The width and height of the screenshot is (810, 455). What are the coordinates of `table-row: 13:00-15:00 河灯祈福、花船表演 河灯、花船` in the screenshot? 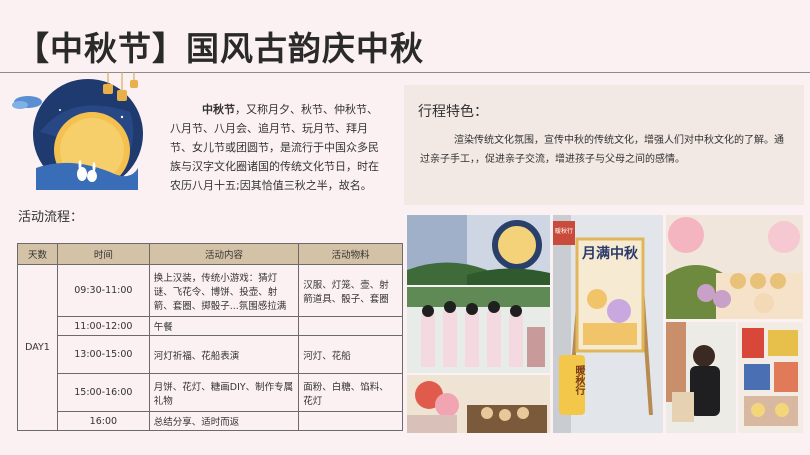 It's located at (210, 354).